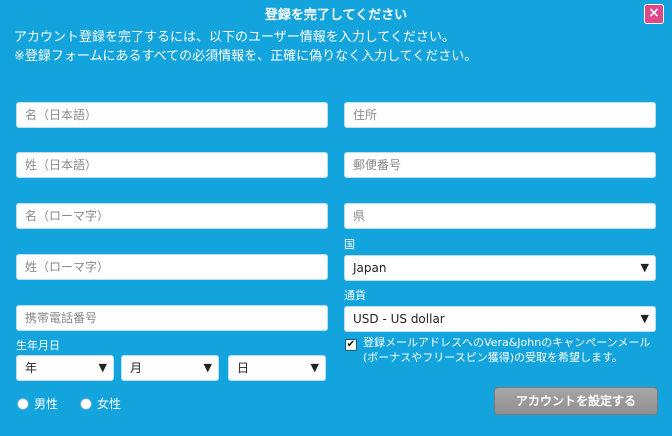 Image resolution: width=672 pixels, height=436 pixels. Describe the element at coordinates (172, 216) in the screenshot. I see `first-name-romaji-input: 名（ローマ字）` at that location.